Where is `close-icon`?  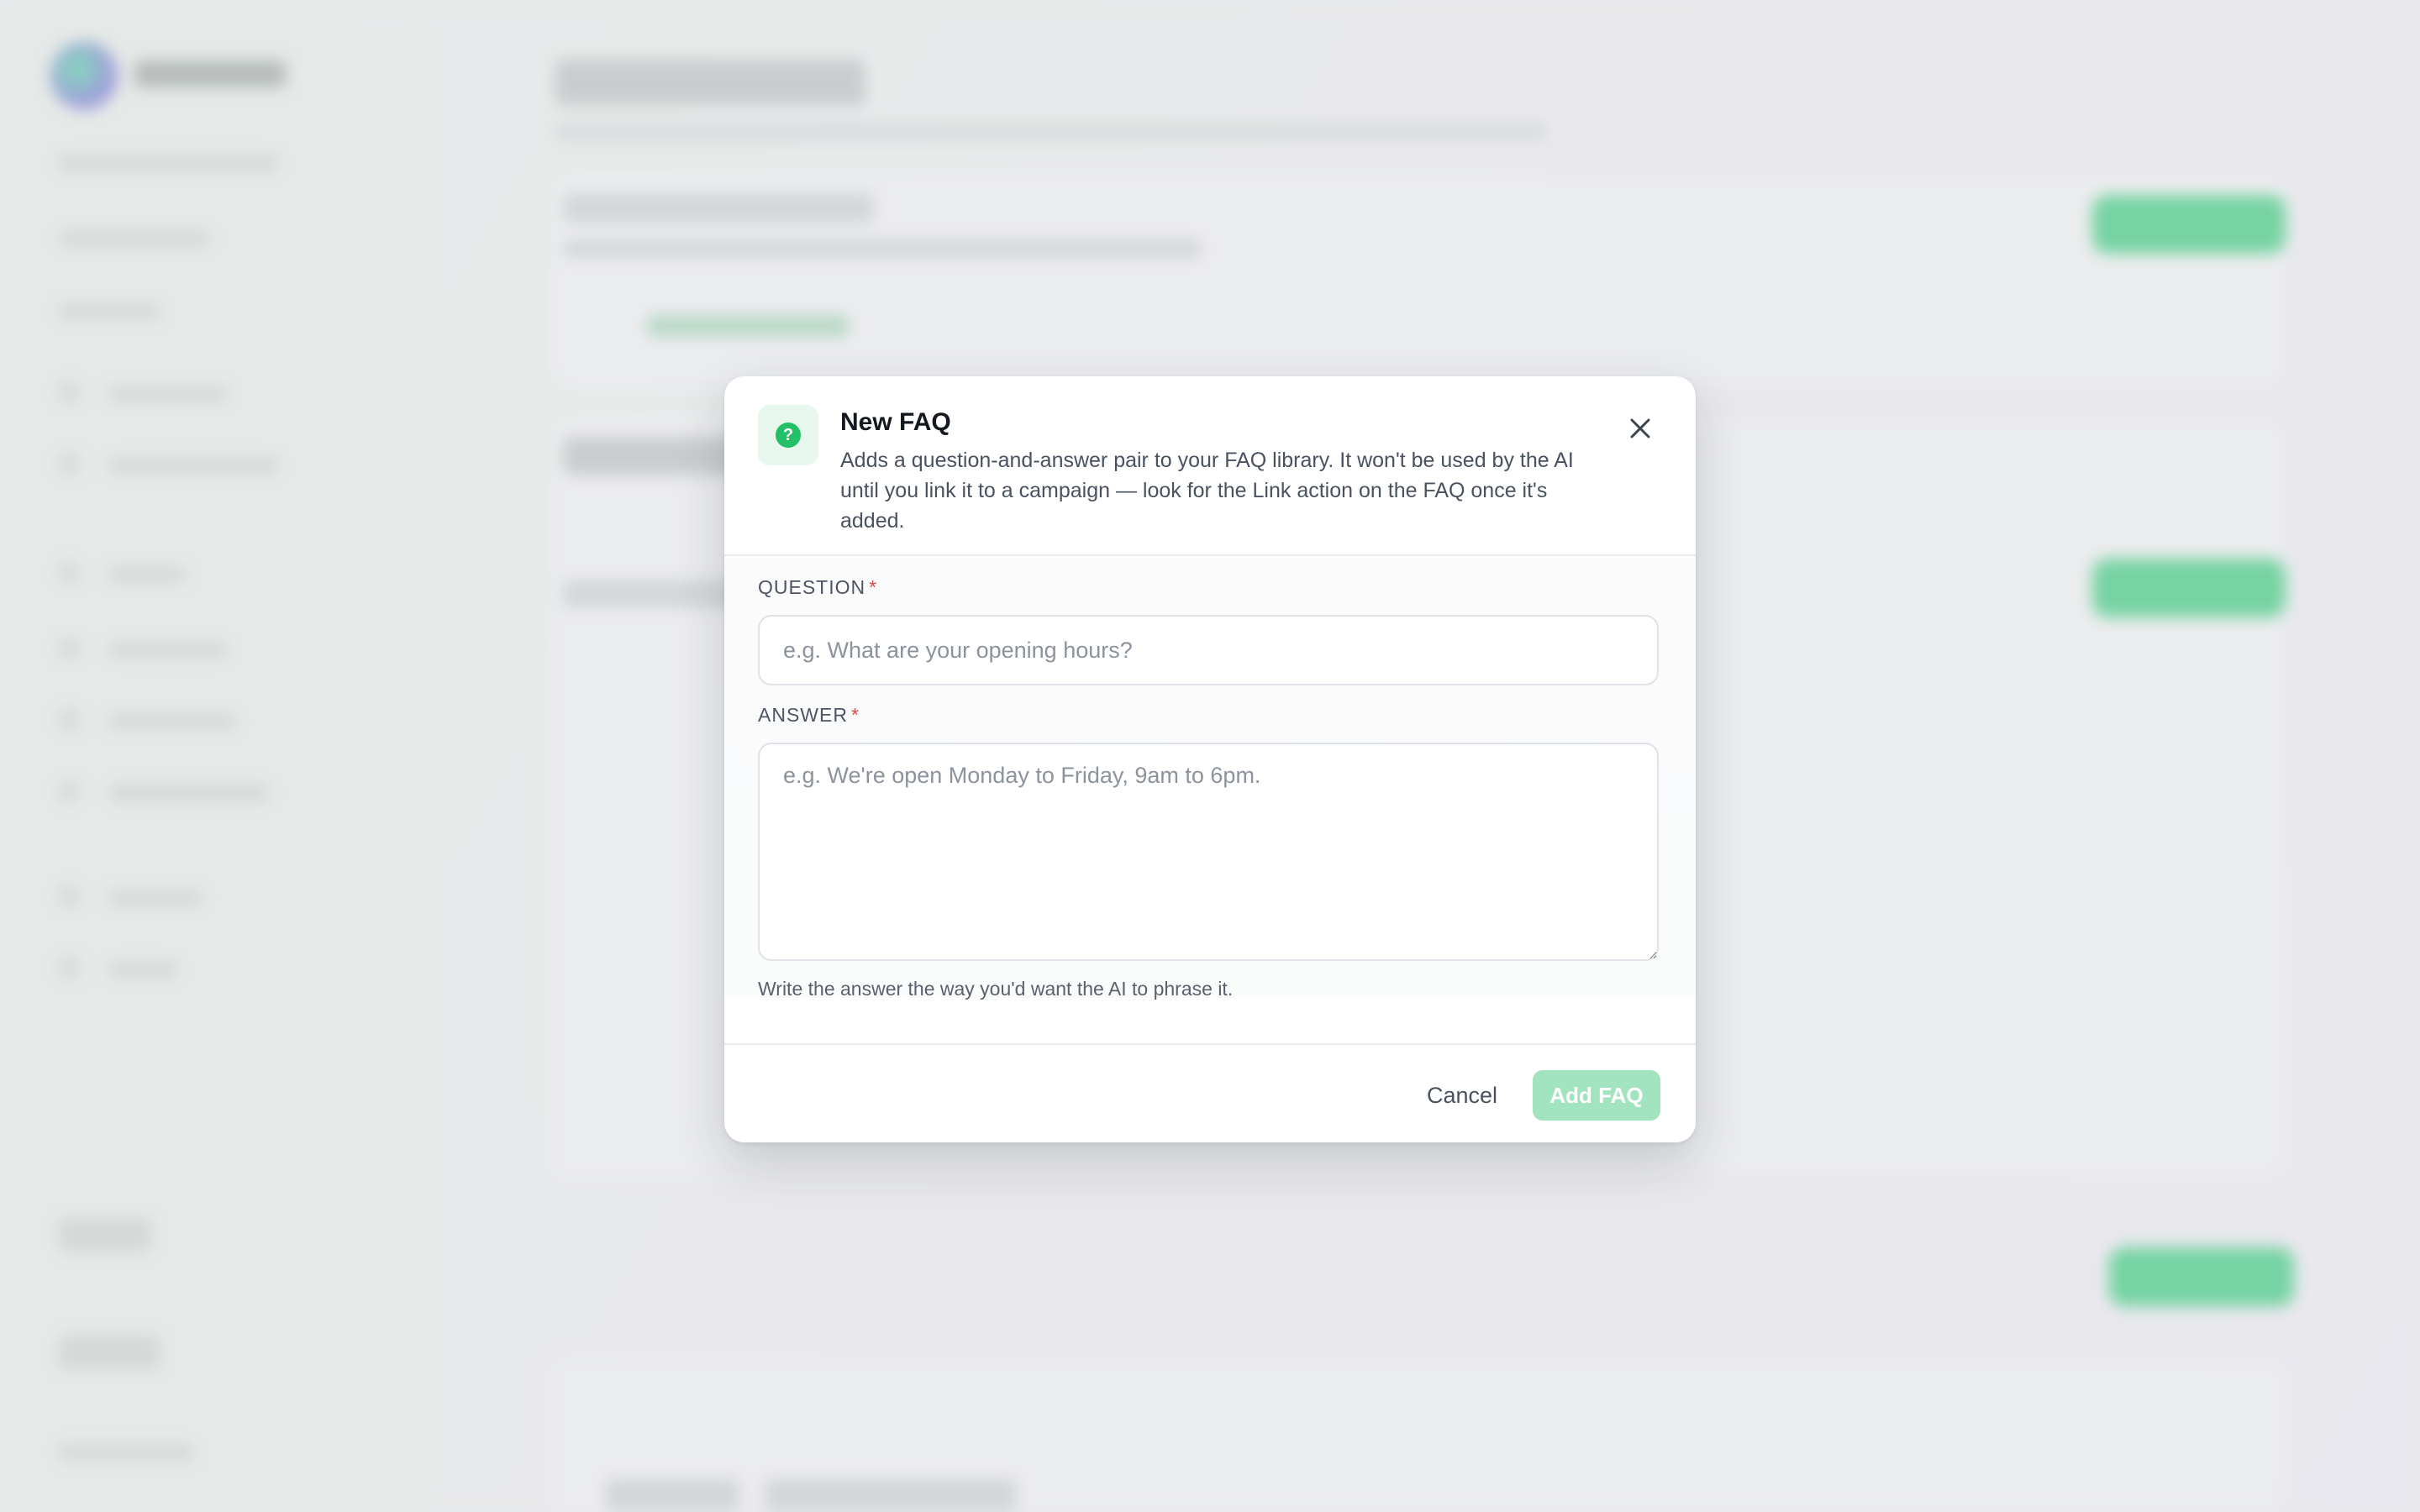 close-icon is located at coordinates (1640, 428).